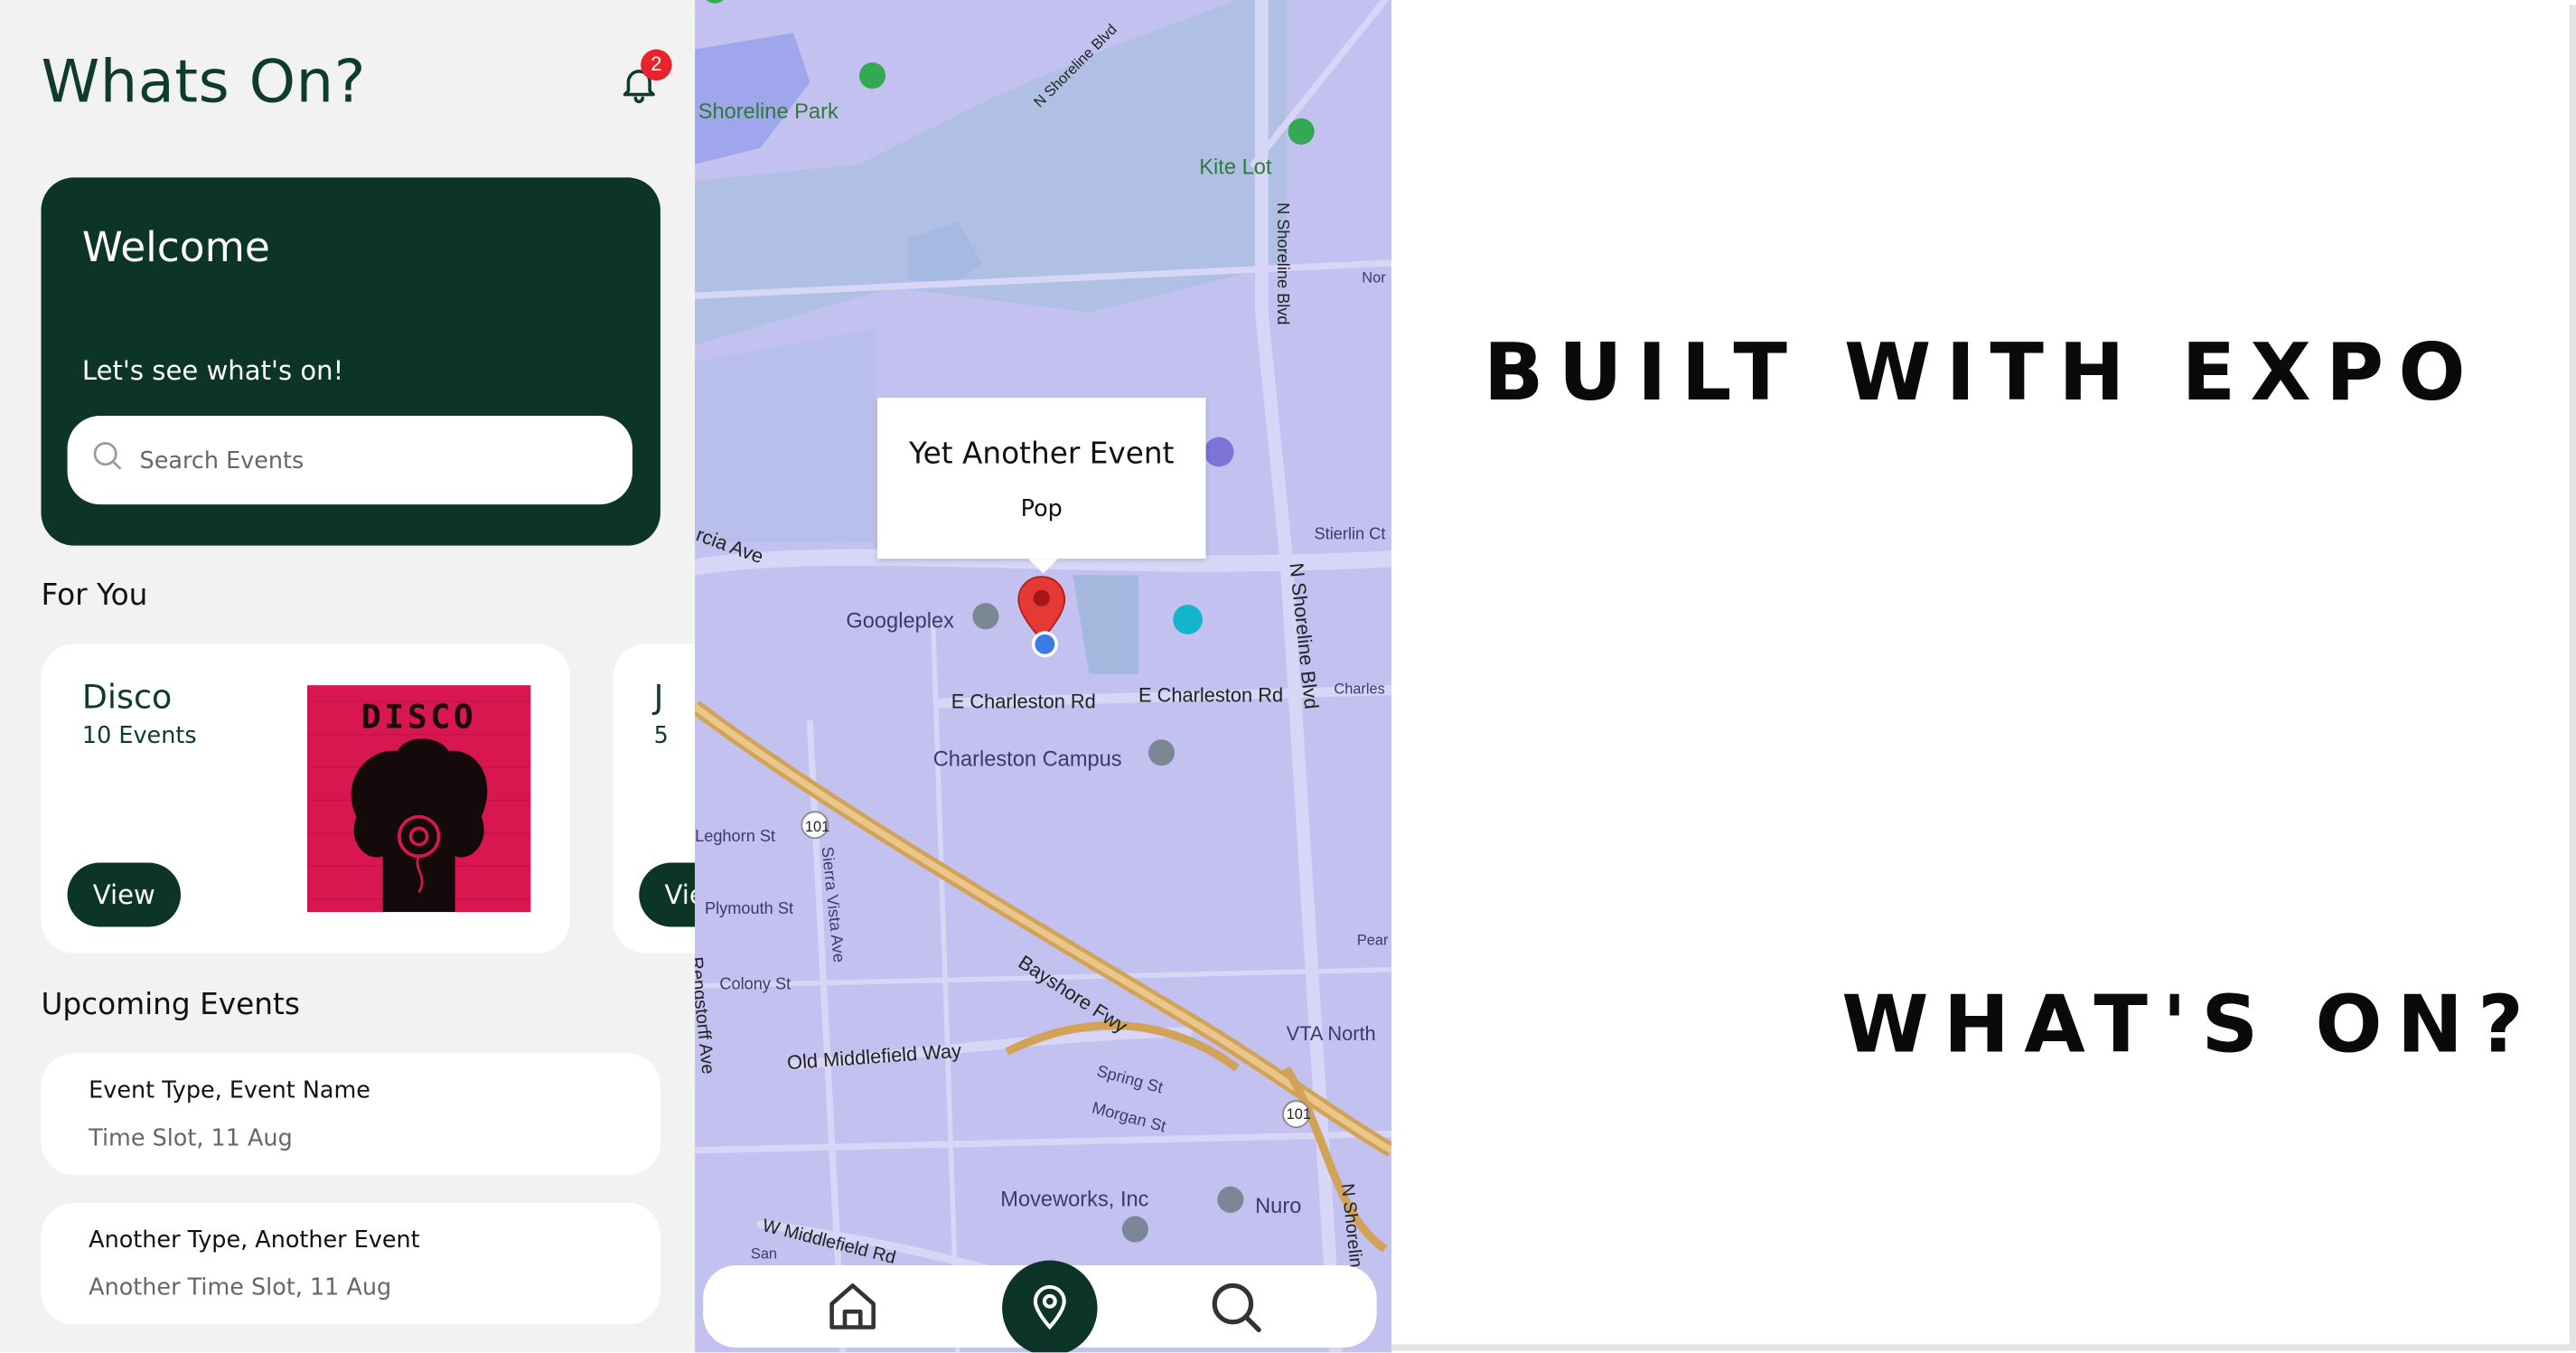  Describe the element at coordinates (139, 736) in the screenshot. I see `category-count: 10 Events` at that location.